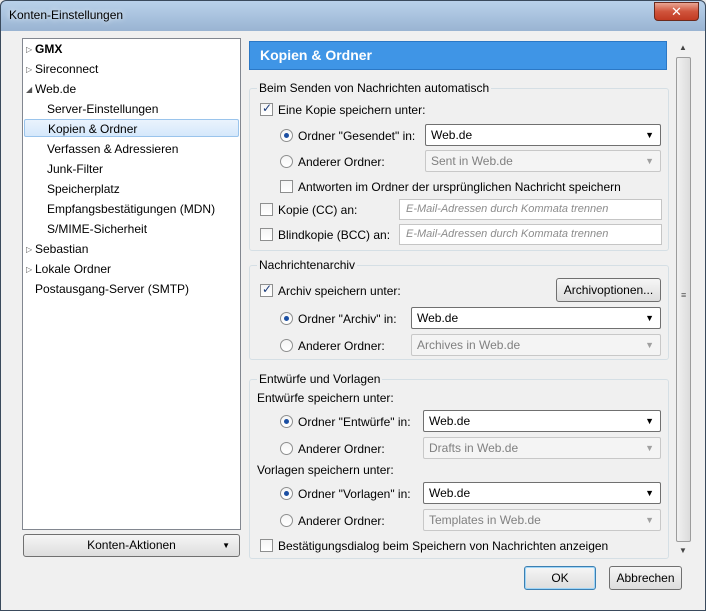 The width and height of the screenshot is (706, 611). Describe the element at coordinates (286, 421) in the screenshot. I see `drafts-folder-radio` at that location.